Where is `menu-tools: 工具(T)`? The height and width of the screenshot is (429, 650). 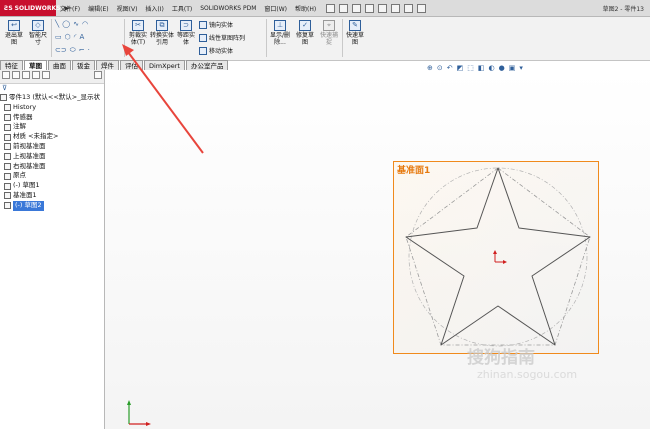 menu-tools: 工具(T) is located at coordinates (182, 8).